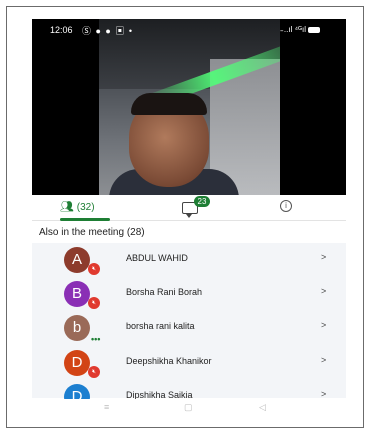 The image size is (374, 435). I want to click on avatar: A, so click(77, 260).